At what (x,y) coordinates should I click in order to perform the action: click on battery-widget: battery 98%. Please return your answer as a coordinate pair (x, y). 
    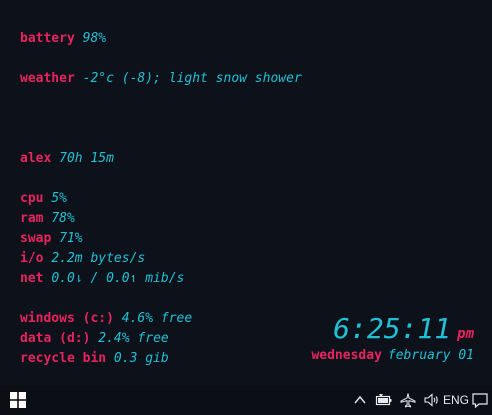
    Looking at the image, I should click on (63, 39).